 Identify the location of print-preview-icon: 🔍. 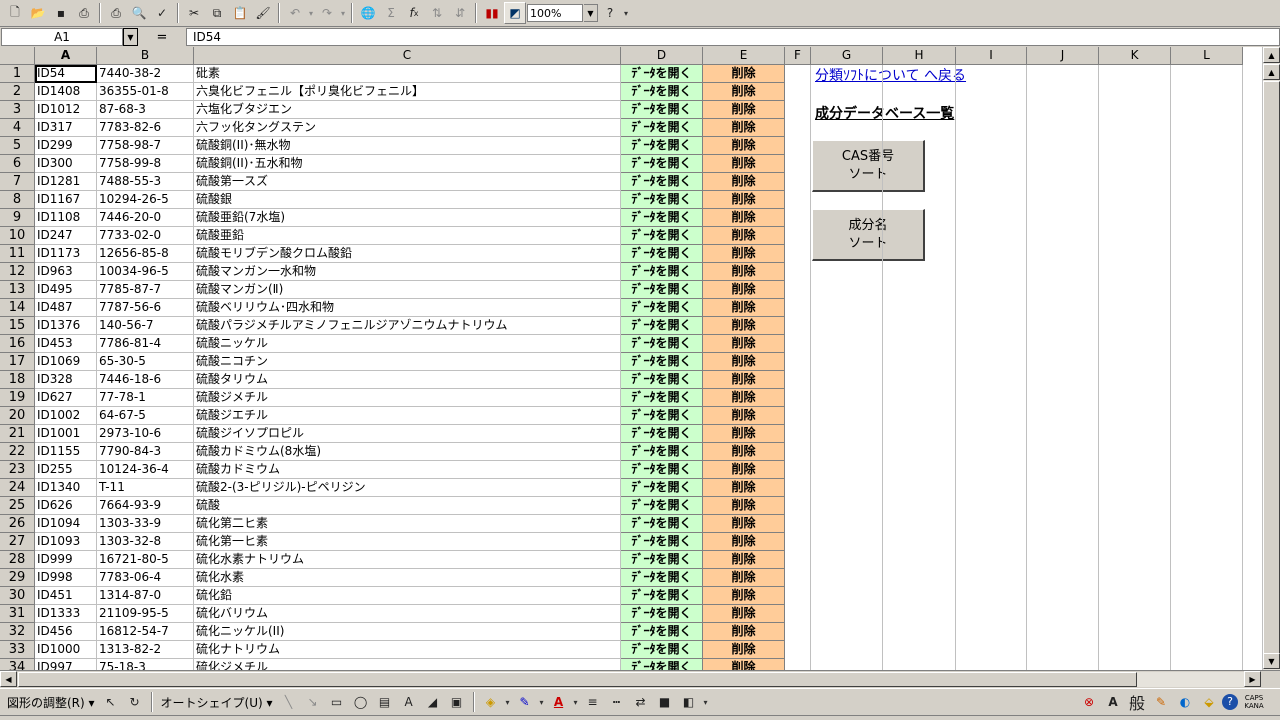
(139, 13).